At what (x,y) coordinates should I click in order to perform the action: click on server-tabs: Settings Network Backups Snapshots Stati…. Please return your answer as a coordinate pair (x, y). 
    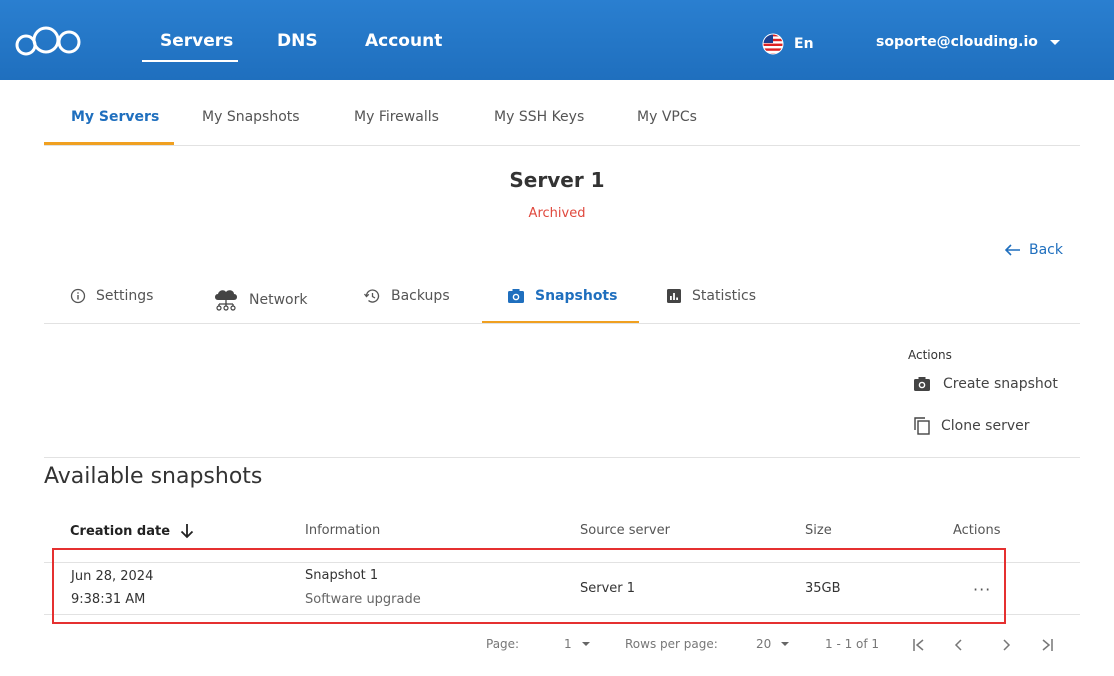
    Looking at the image, I should click on (562, 299).